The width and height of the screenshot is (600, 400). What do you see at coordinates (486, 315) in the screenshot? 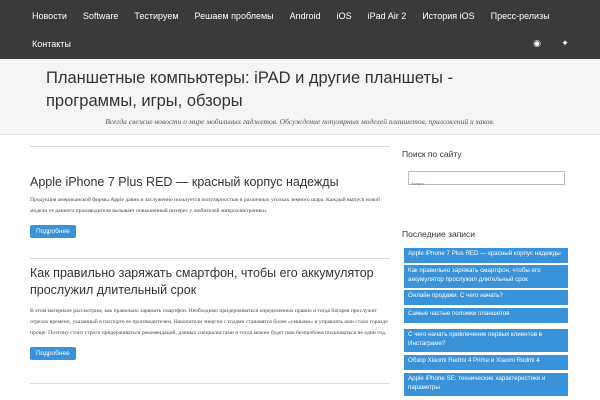
I see `recent-post-link: Самые частые поломки планшетов` at bounding box center [486, 315].